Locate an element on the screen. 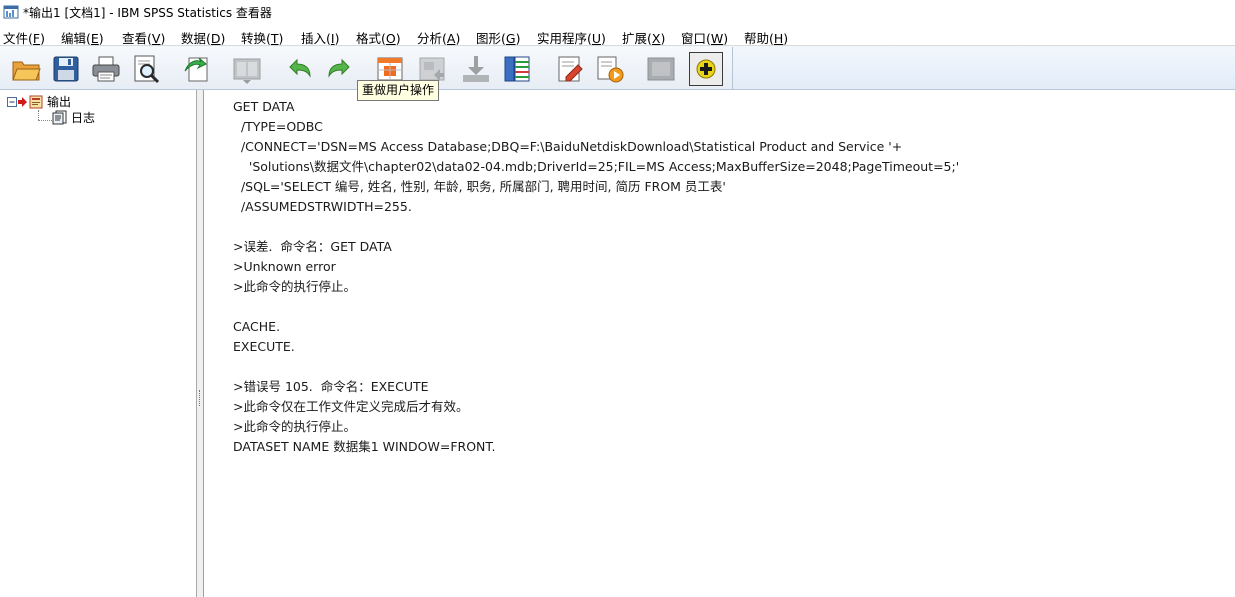  log-line: >错误号 105. 命令名：EXECUTE is located at coordinates (331, 386).